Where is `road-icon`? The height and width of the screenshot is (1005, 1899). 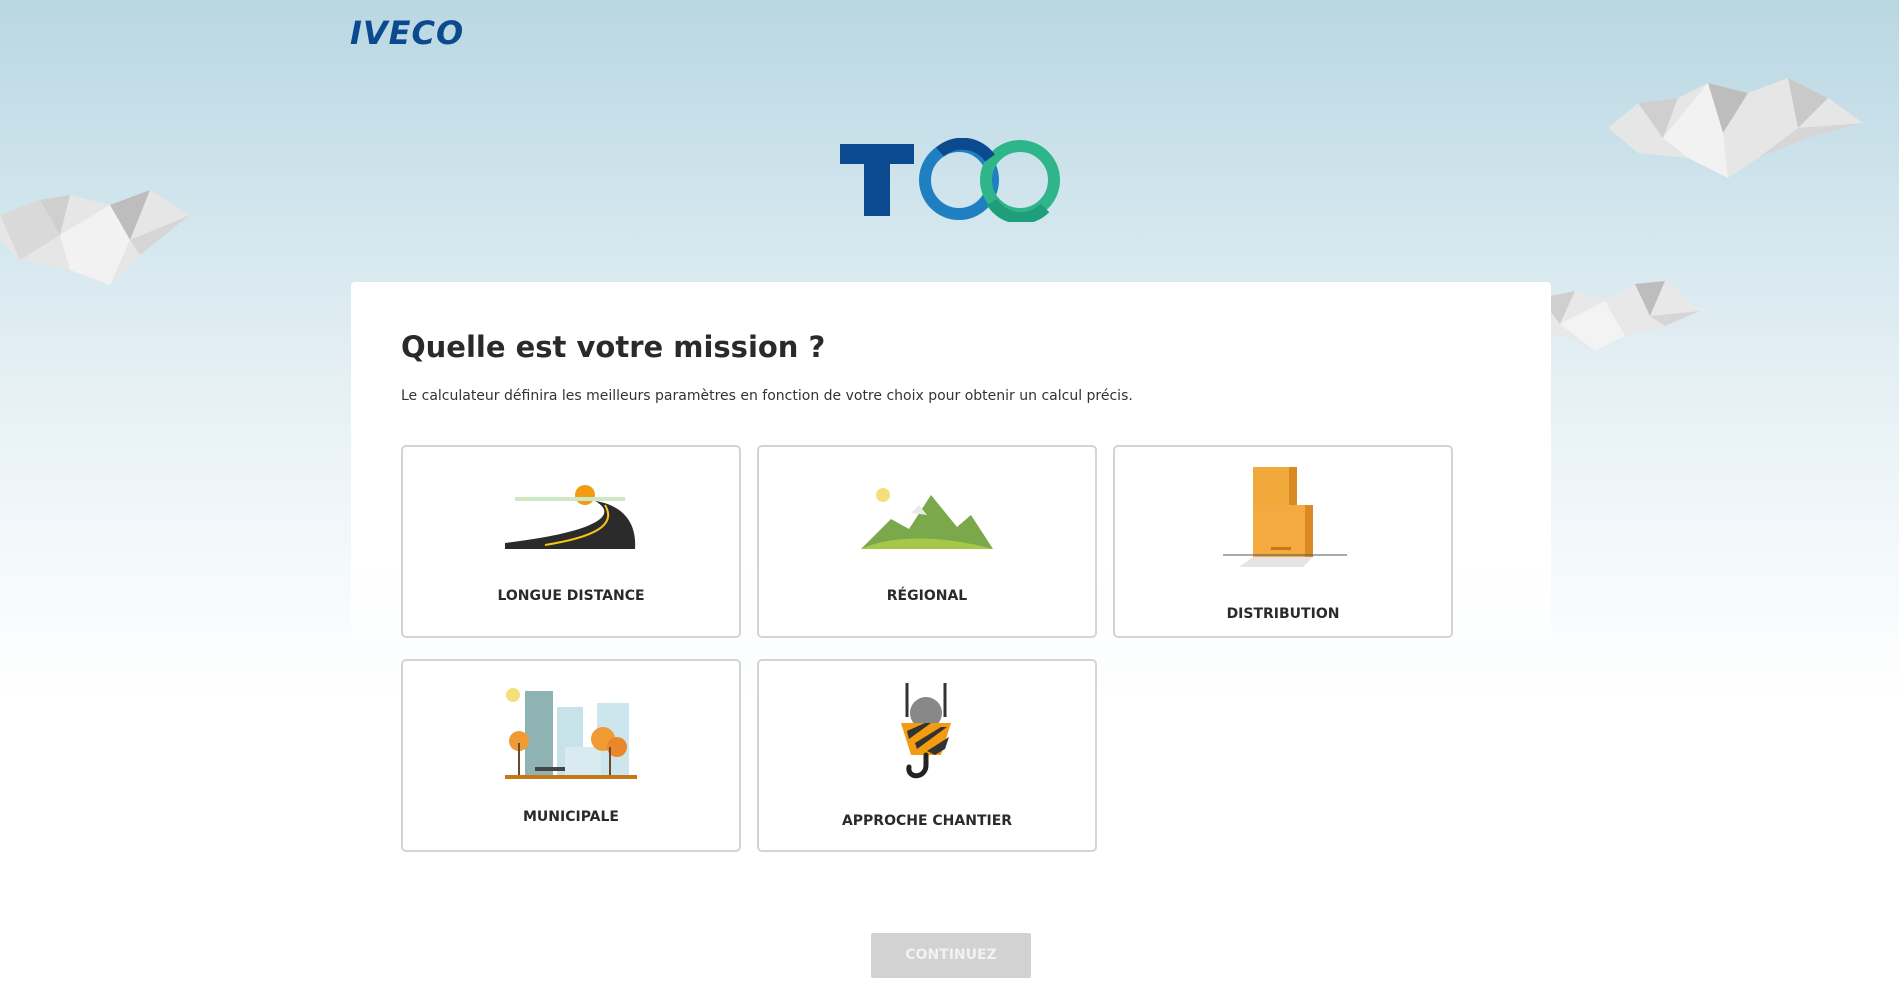 road-icon is located at coordinates (570, 517).